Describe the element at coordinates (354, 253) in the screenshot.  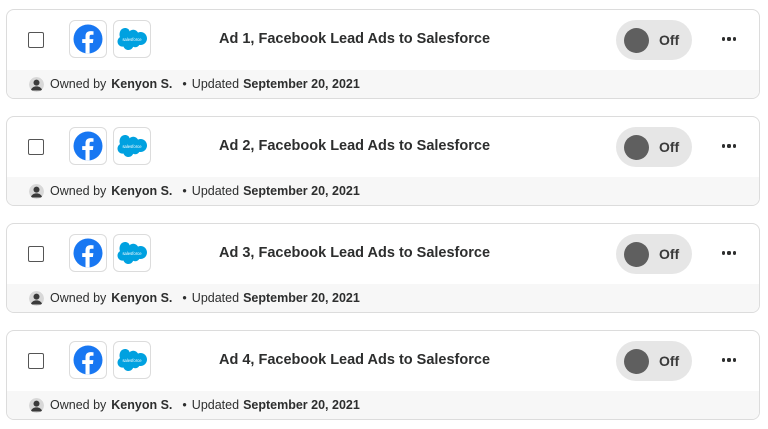
I see `zap-title: Ad 3, Facebook Lead Ads to Salesforce` at that location.